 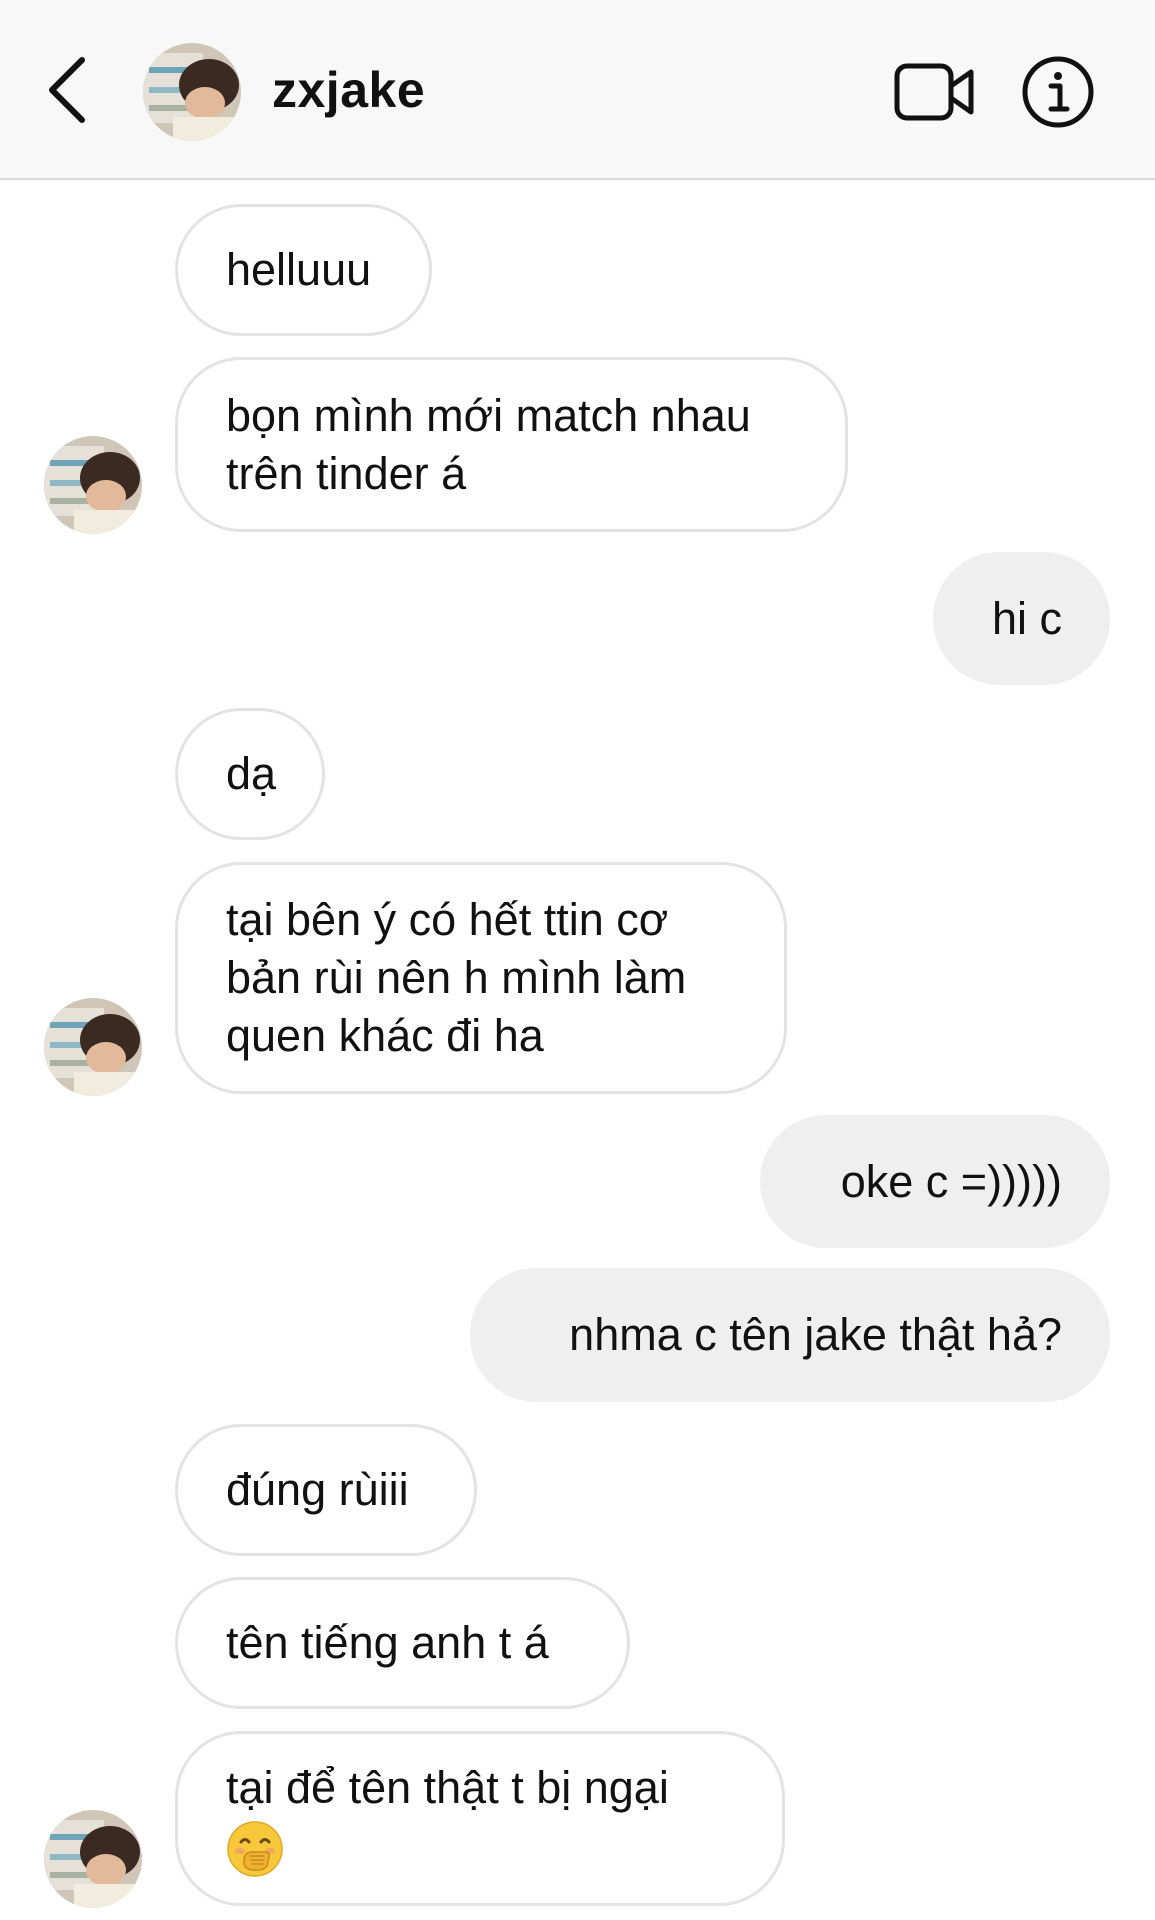 What do you see at coordinates (815, 1334) in the screenshot?
I see `message-text: nhma c tên jake thật hả?` at bounding box center [815, 1334].